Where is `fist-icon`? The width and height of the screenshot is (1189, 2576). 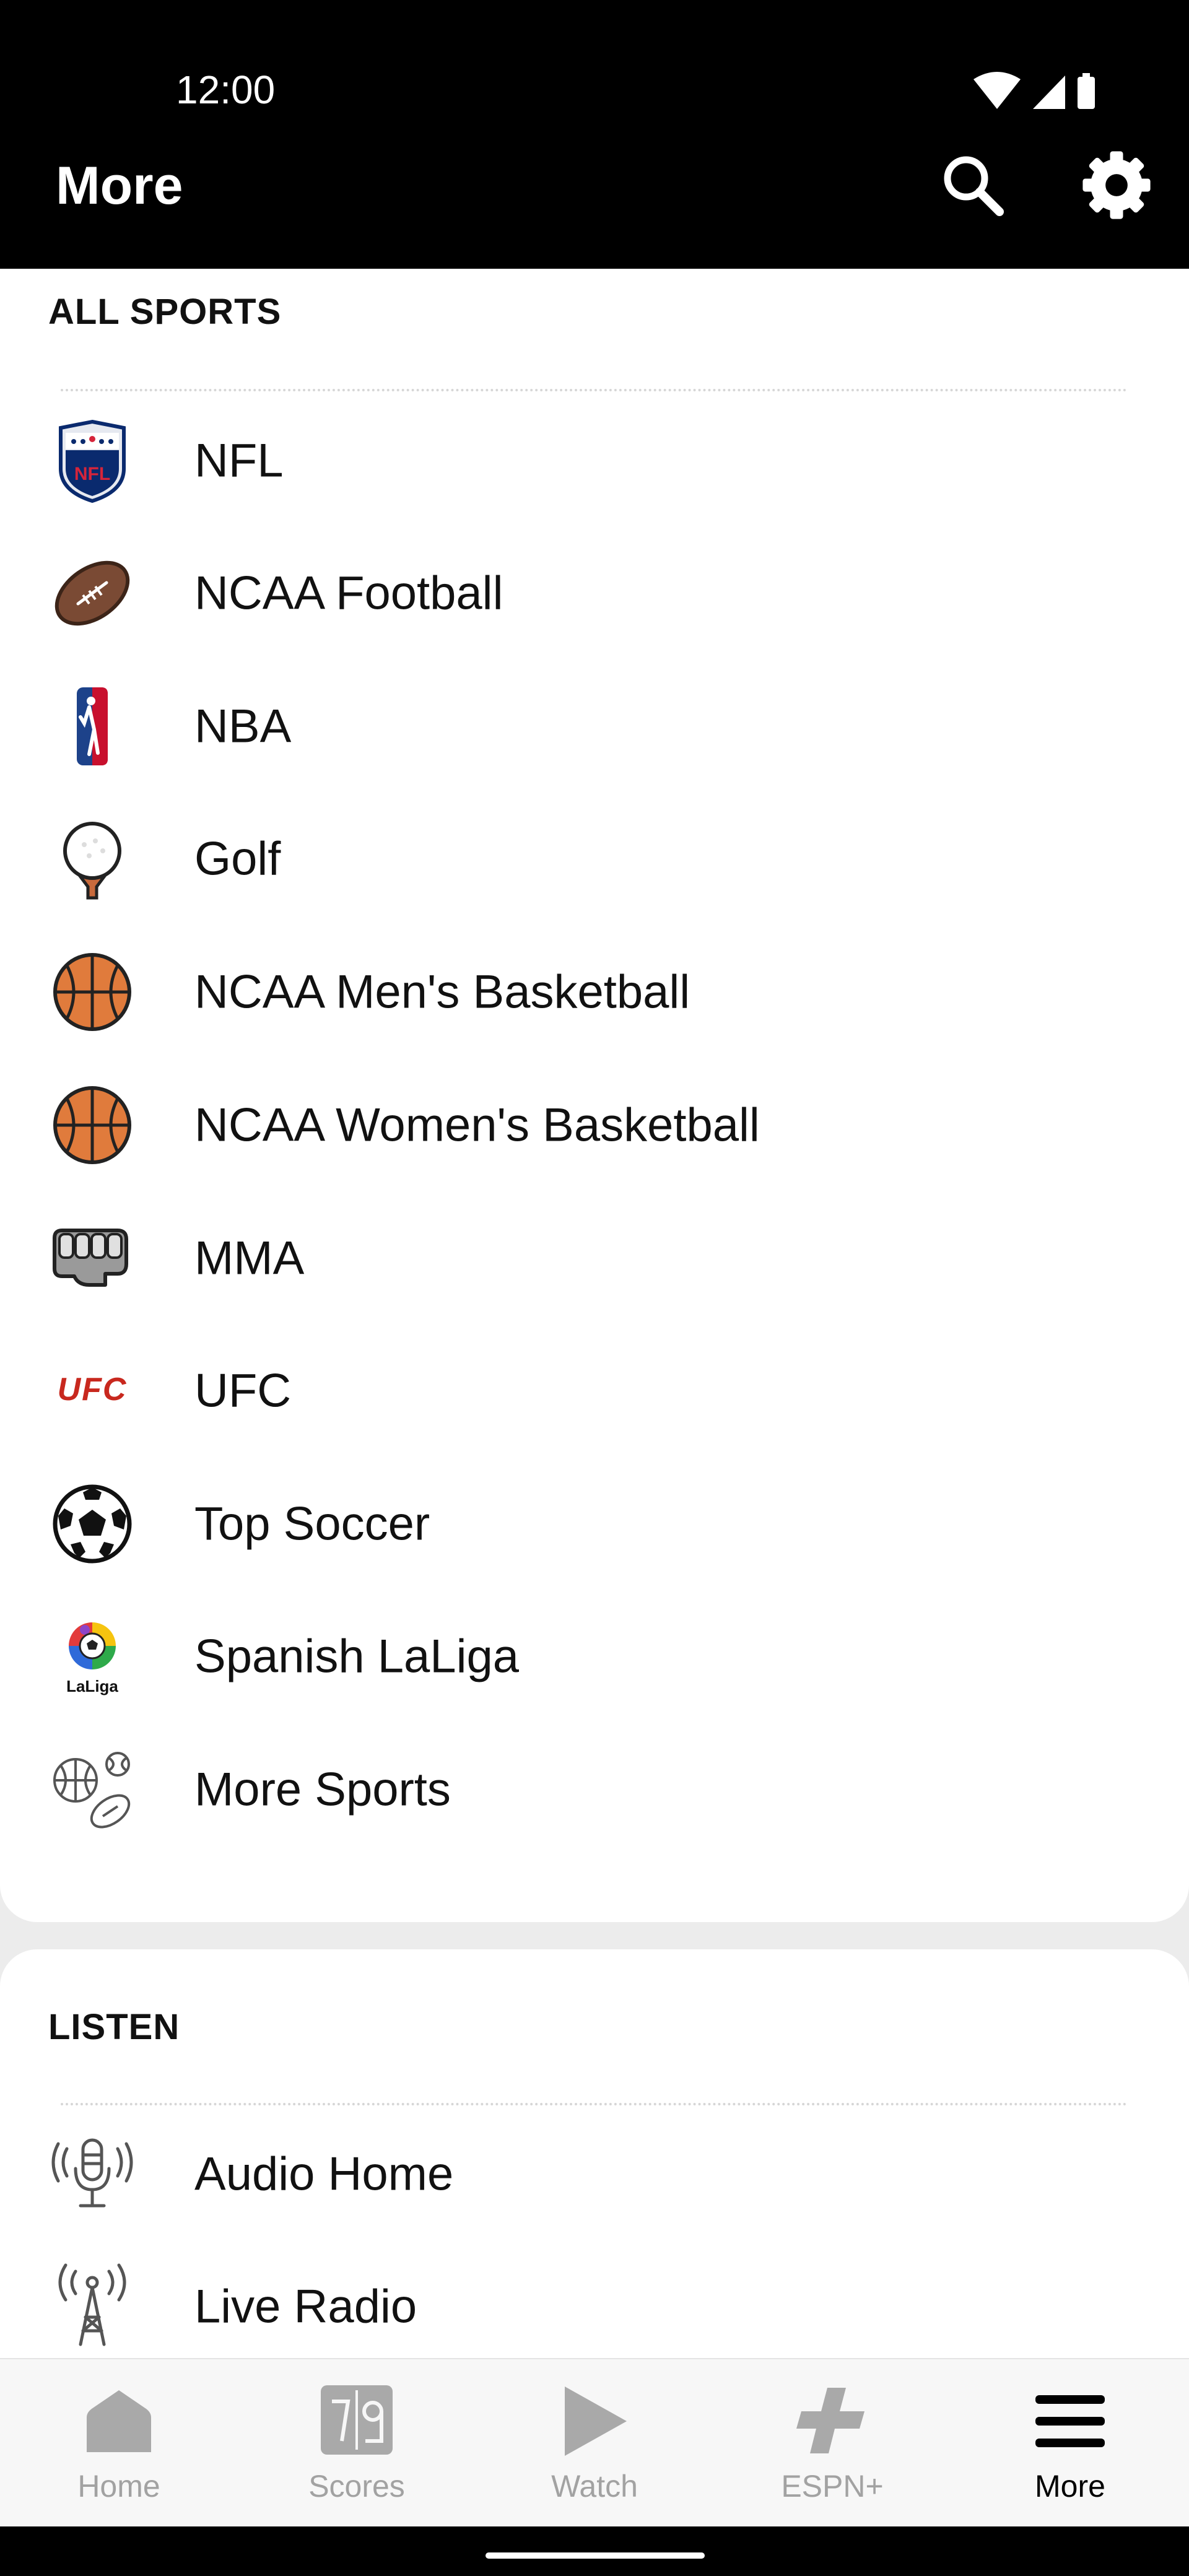
fist-icon is located at coordinates (90, 1258).